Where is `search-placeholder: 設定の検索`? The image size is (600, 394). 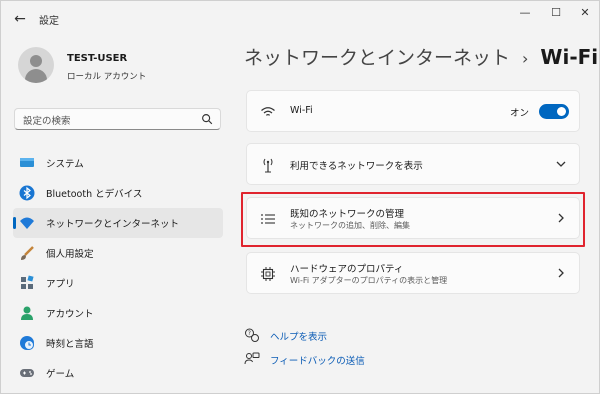
search-placeholder: 設定の検索 is located at coordinates (47, 121).